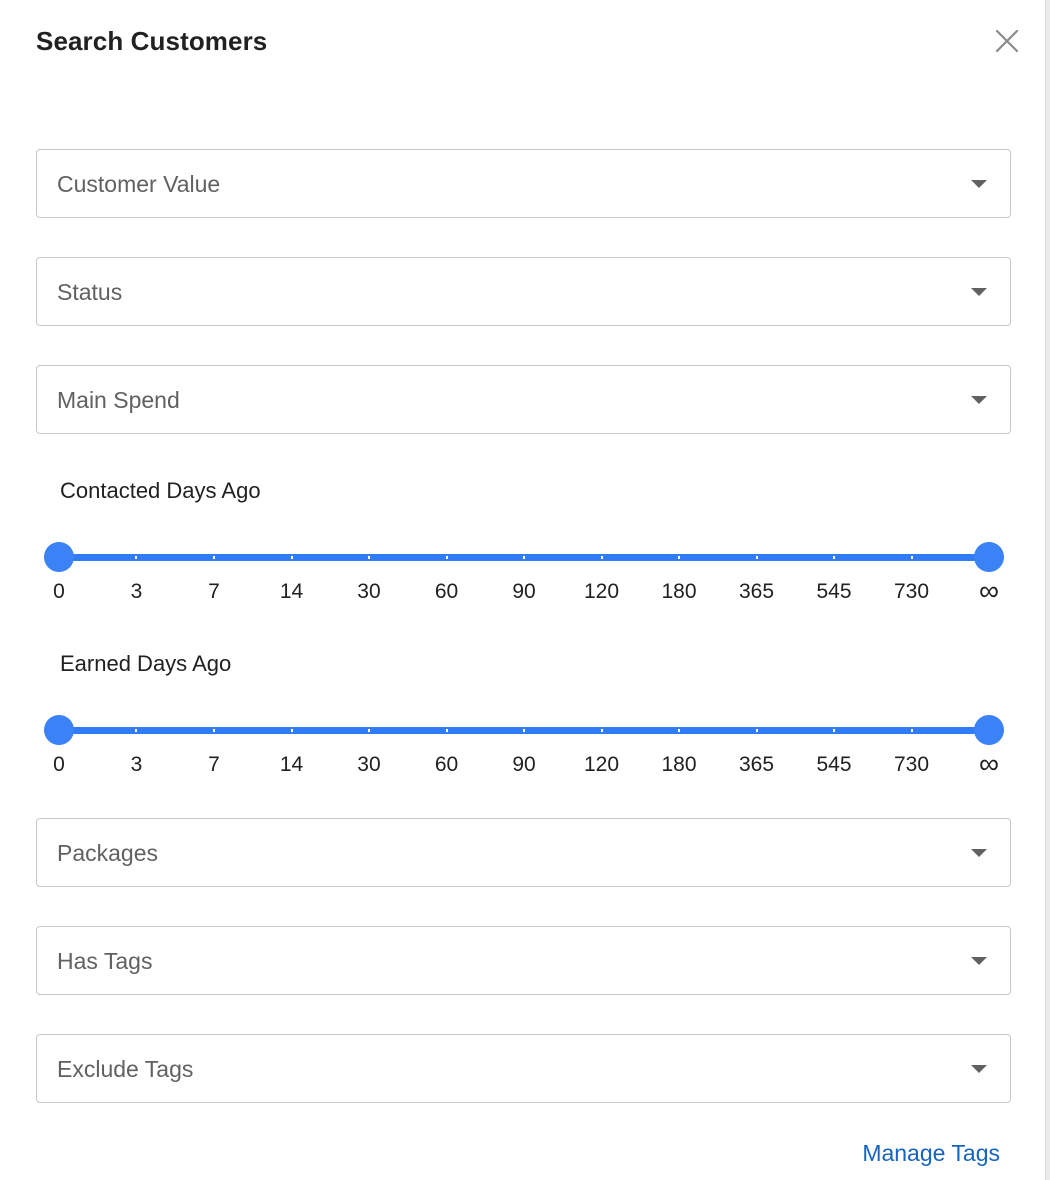 The image size is (1050, 1180). What do you see at coordinates (160, 490) in the screenshot?
I see `contacted-days-title: Contacted Days Ago` at bounding box center [160, 490].